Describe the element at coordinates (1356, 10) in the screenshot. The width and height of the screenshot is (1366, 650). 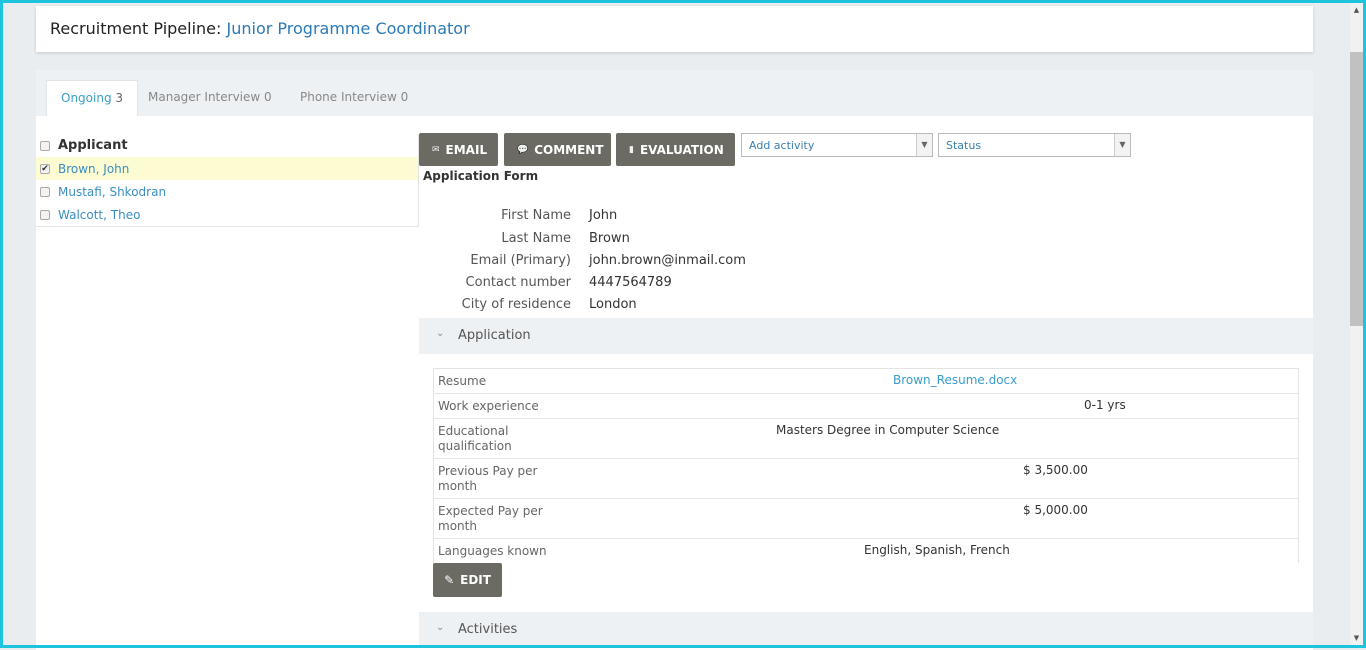
I see `scroll-up-arrow-icon: ▲` at that location.